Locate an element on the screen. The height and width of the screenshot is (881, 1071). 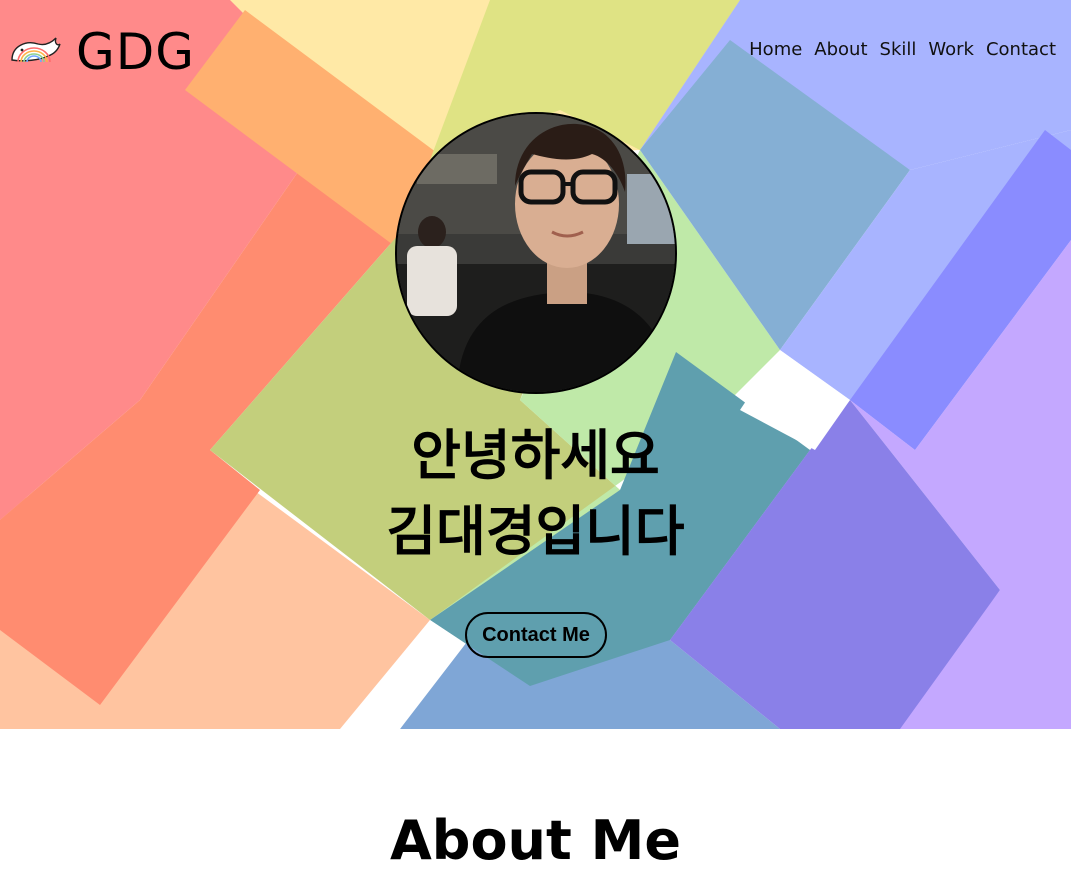
navbar: GDG Home About Skill Work Contact is located at coordinates (535, 50).